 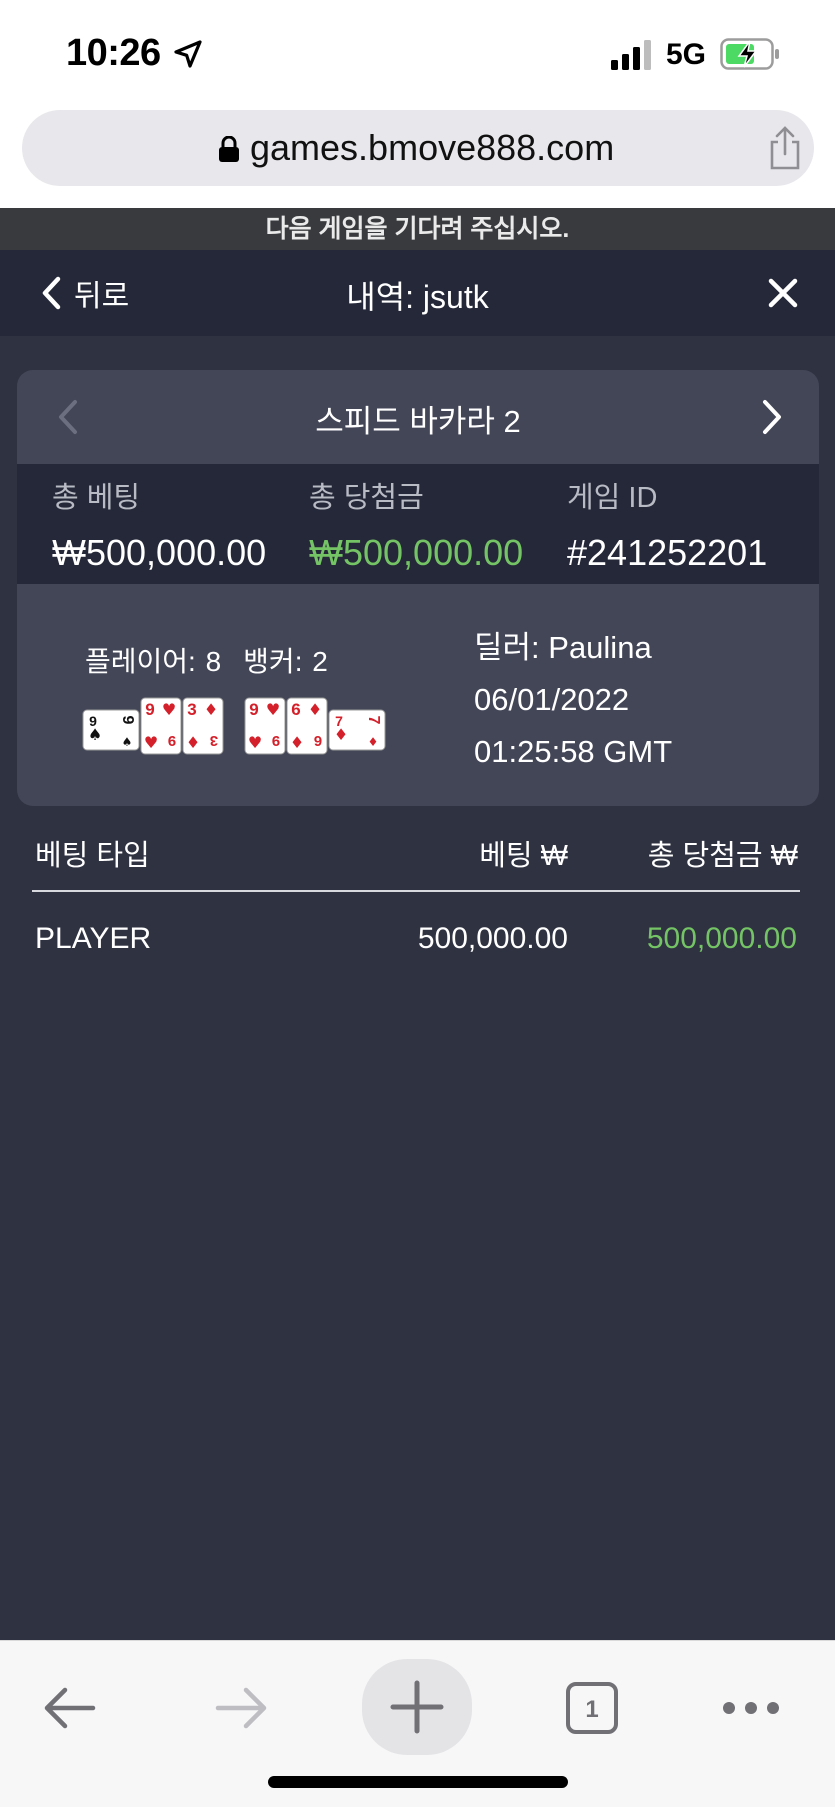 What do you see at coordinates (159, 552) in the screenshot?
I see `total-bet-value: ₩500,000.00` at bounding box center [159, 552].